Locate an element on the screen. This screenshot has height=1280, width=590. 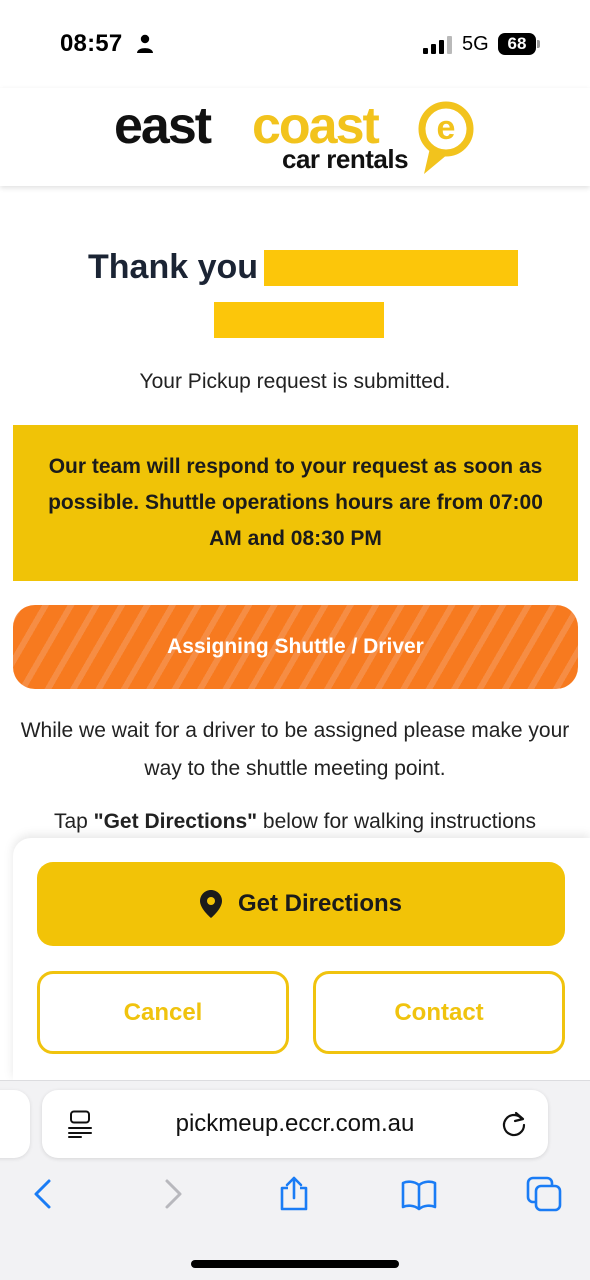
assignment-status-label: Assigning Shuttle / Driver is located at coordinates (295, 646).